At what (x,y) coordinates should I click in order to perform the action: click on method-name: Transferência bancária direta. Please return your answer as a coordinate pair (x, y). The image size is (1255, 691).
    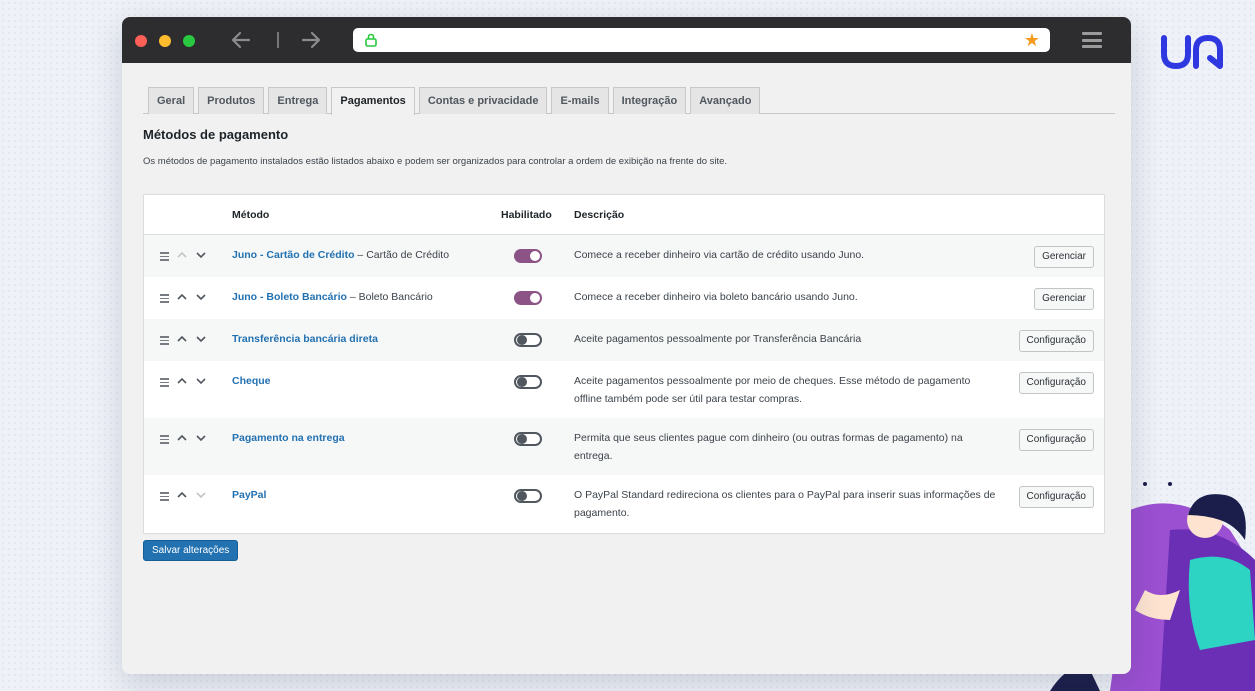
    Looking at the image, I should click on (305, 339).